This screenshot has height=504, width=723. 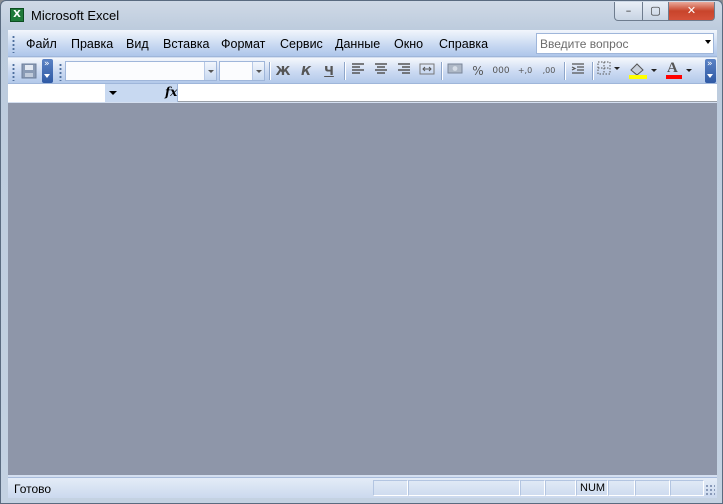 What do you see at coordinates (171, 92) in the screenshot?
I see `insert-function-button: fx` at bounding box center [171, 92].